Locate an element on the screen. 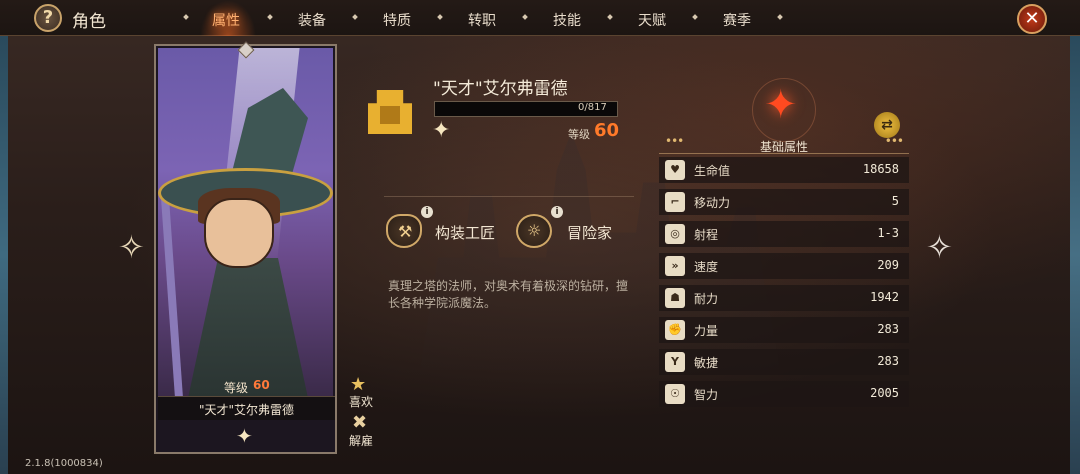 The height and width of the screenshot is (474, 1080). dismiss-button: 解雇 is located at coordinates (361, 440).